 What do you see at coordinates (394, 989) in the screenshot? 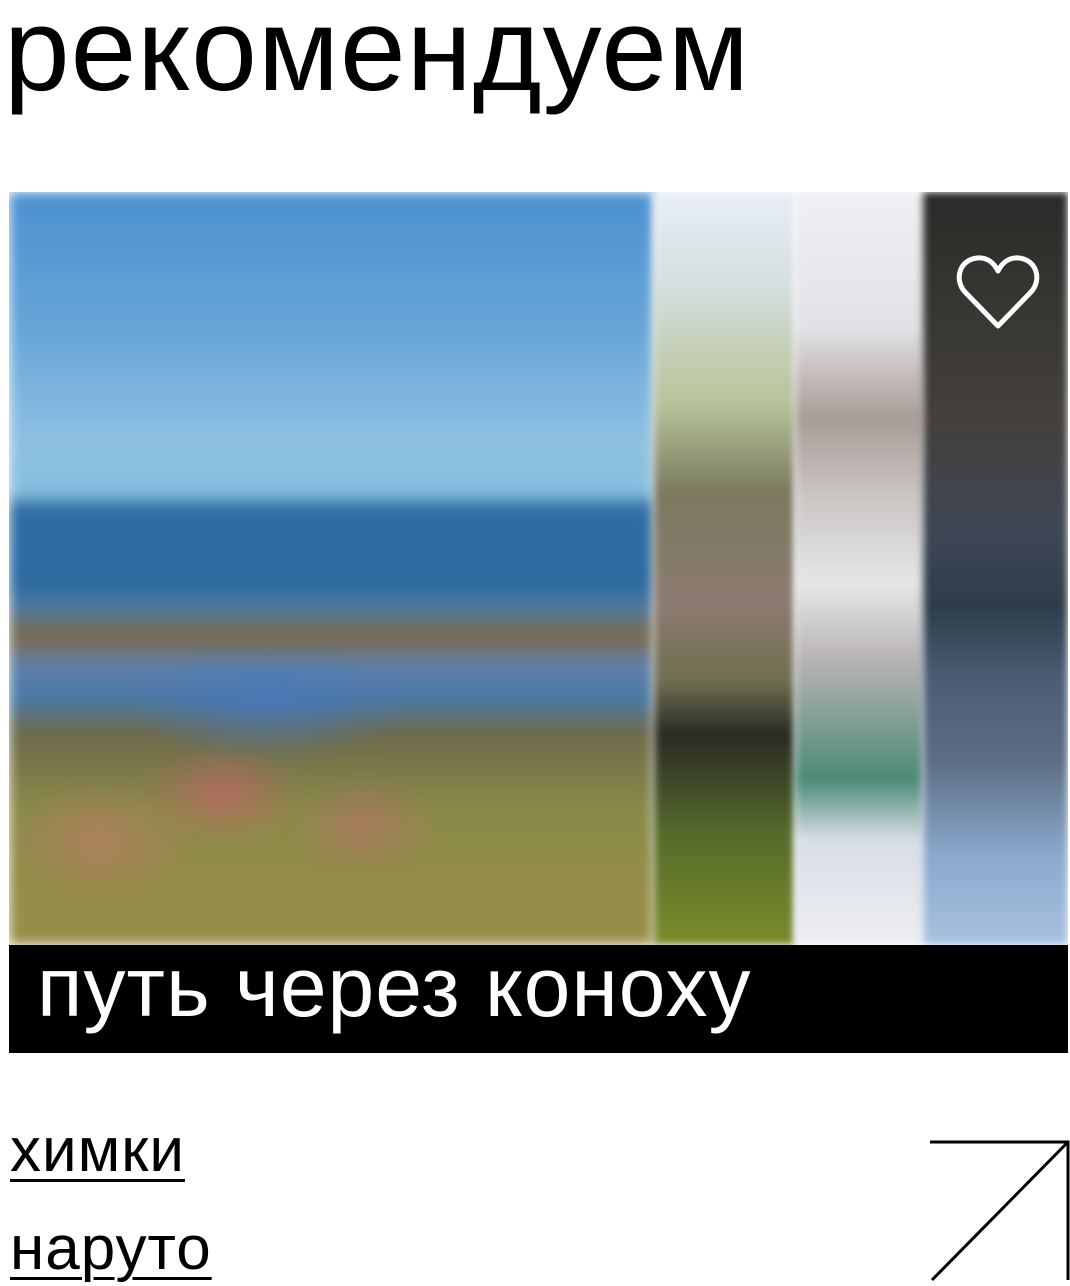
I see `card-title: путь через коноху` at bounding box center [394, 989].